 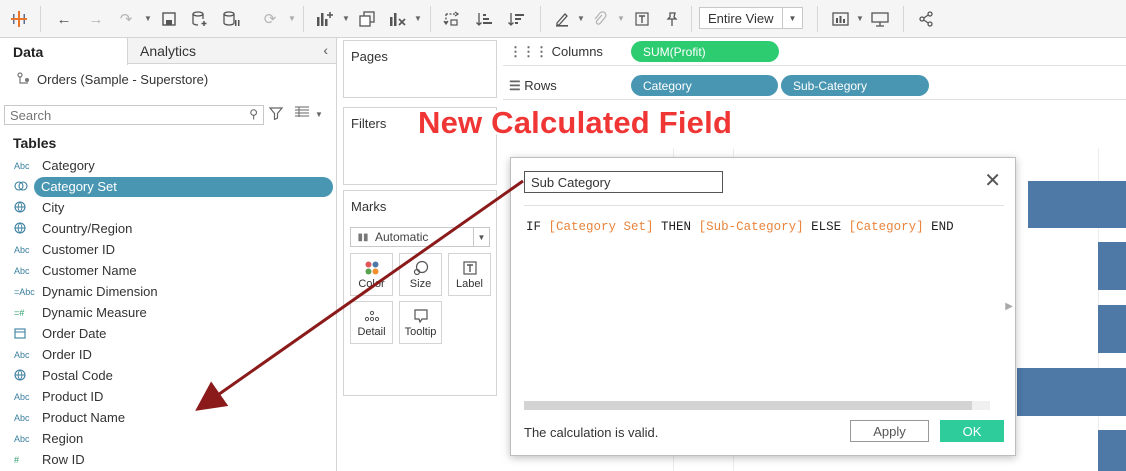 What do you see at coordinates (168, 51) in the screenshot?
I see `tab-analytics: Analytics` at bounding box center [168, 51].